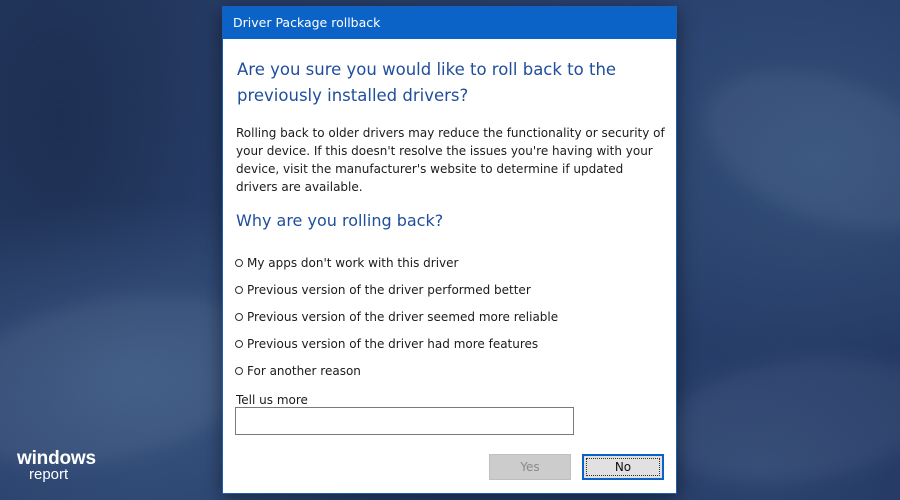 The width and height of the screenshot is (900, 500). What do you see at coordinates (304, 370) in the screenshot?
I see `reason-label: For another reason` at bounding box center [304, 370].